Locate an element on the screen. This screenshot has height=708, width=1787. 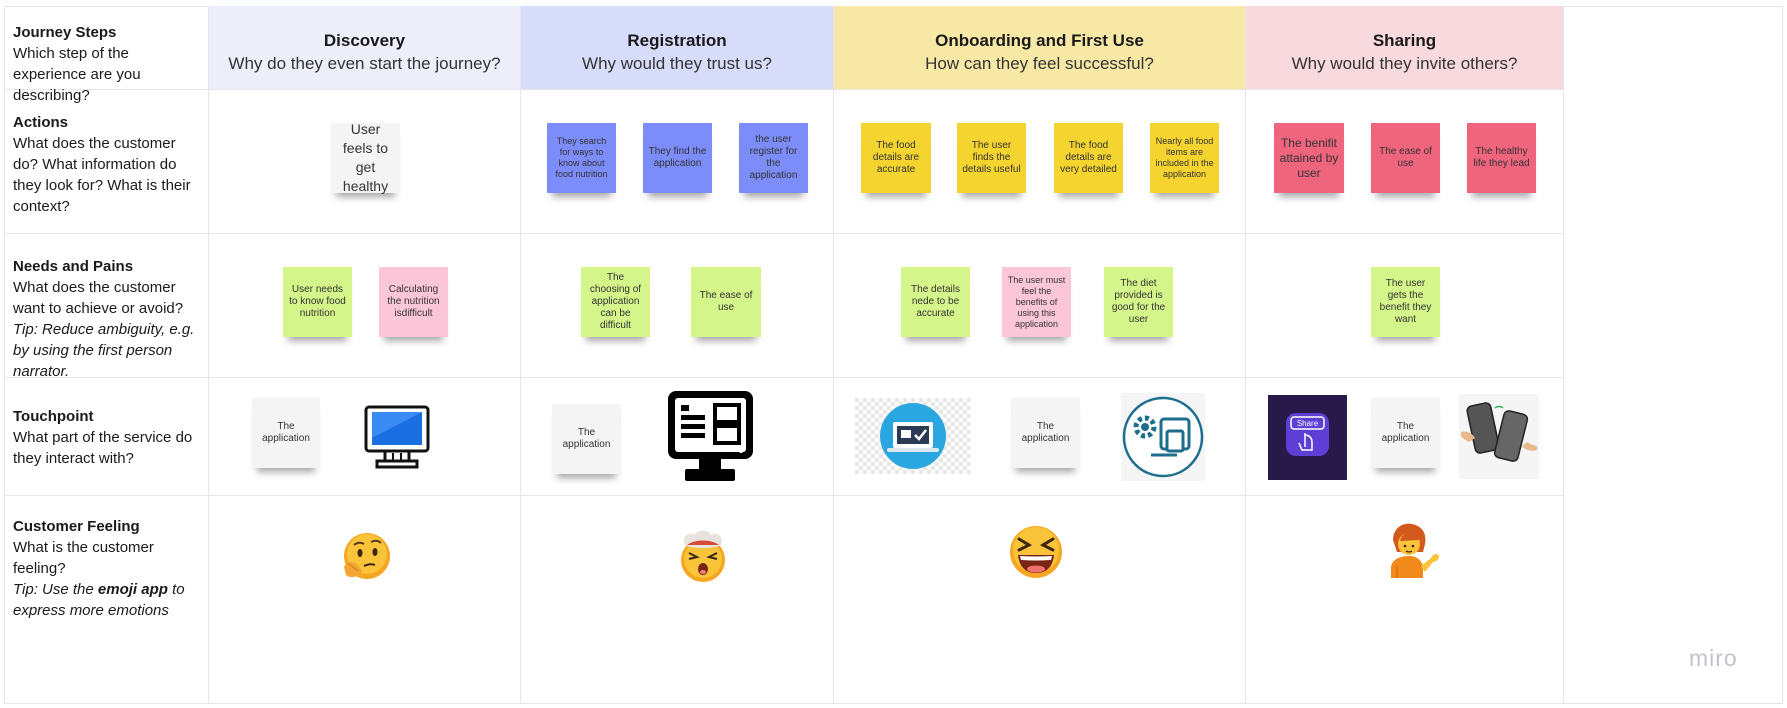
row-description: What is the customer feeling? is located at coordinates (83, 558).